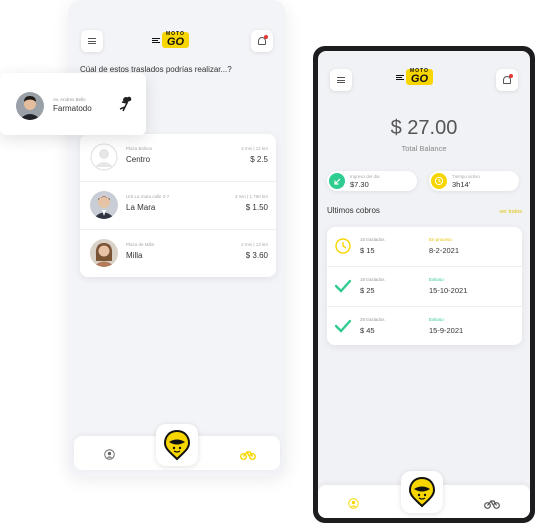 The width and height of the screenshot is (536, 526). I want to click on income-stat: Ingreso del dia $7.30, so click(372, 181).